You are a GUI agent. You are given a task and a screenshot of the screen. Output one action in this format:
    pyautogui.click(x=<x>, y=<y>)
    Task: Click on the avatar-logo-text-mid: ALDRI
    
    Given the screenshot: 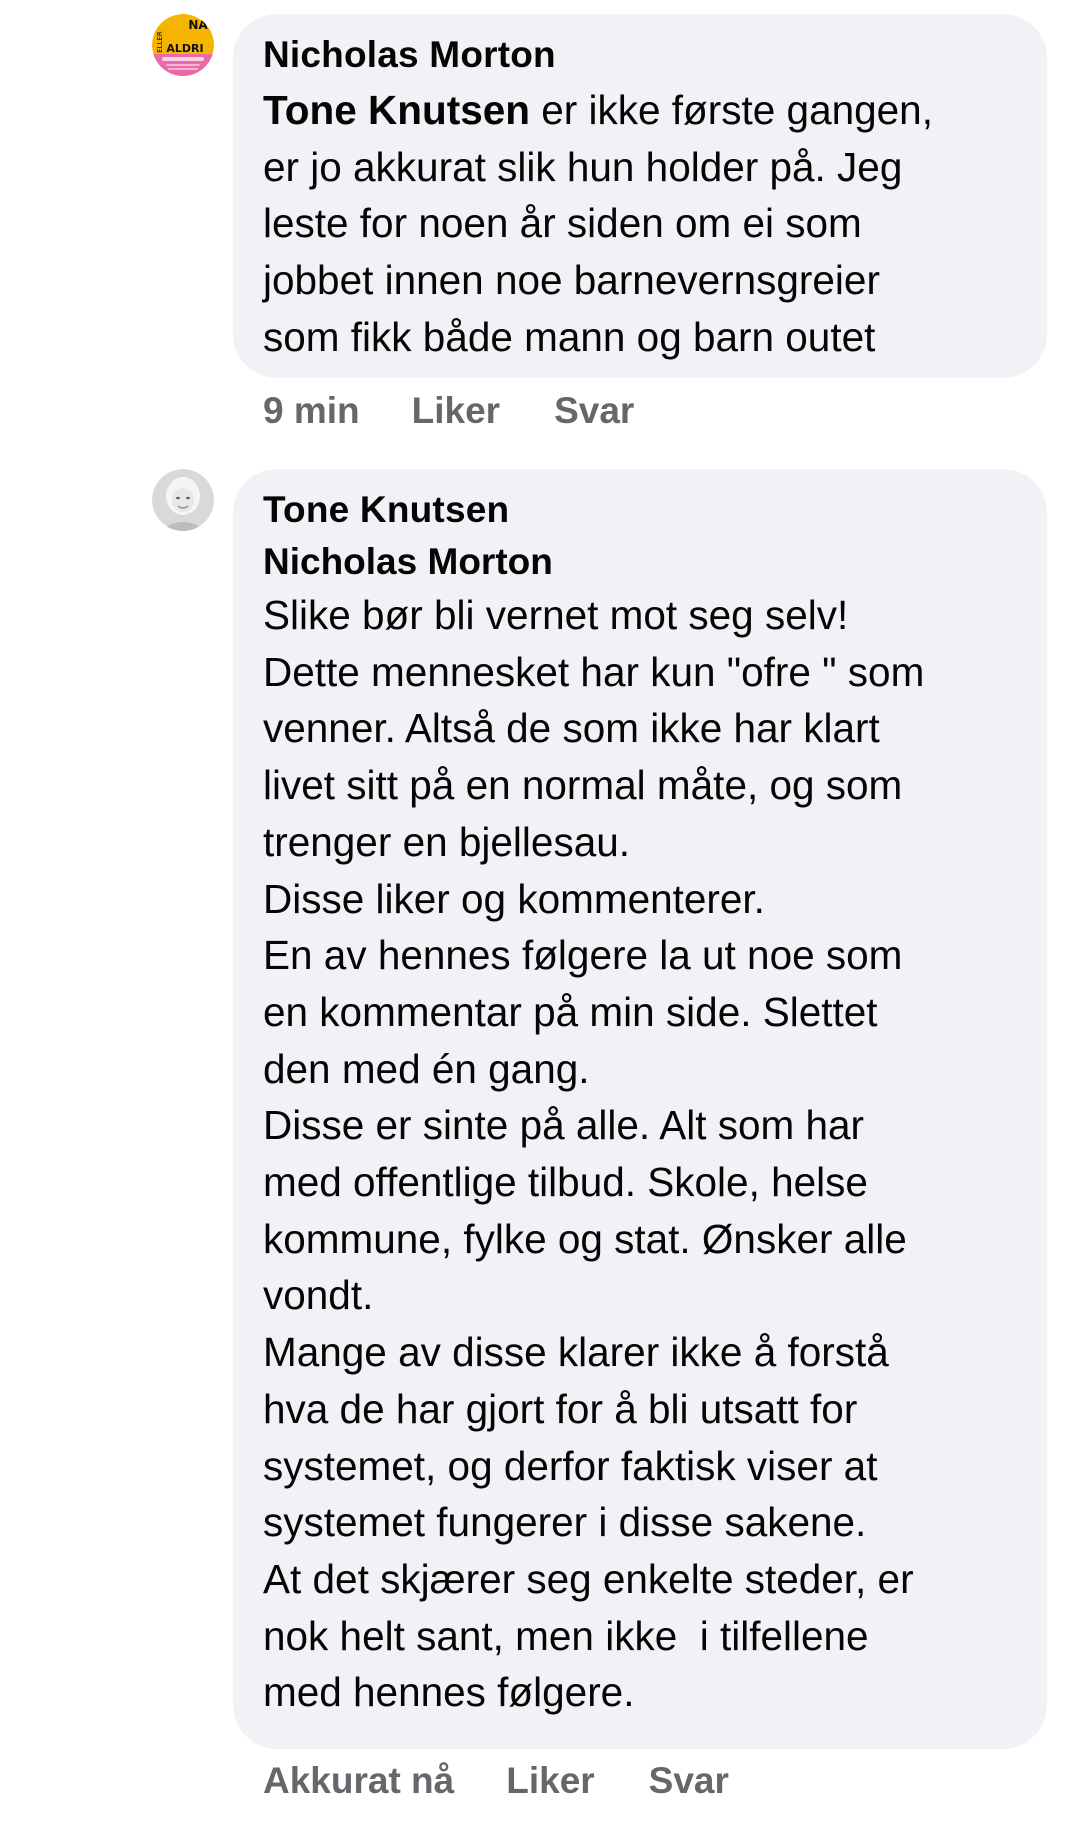 What is the action you would take?
    pyautogui.click(x=184, y=48)
    